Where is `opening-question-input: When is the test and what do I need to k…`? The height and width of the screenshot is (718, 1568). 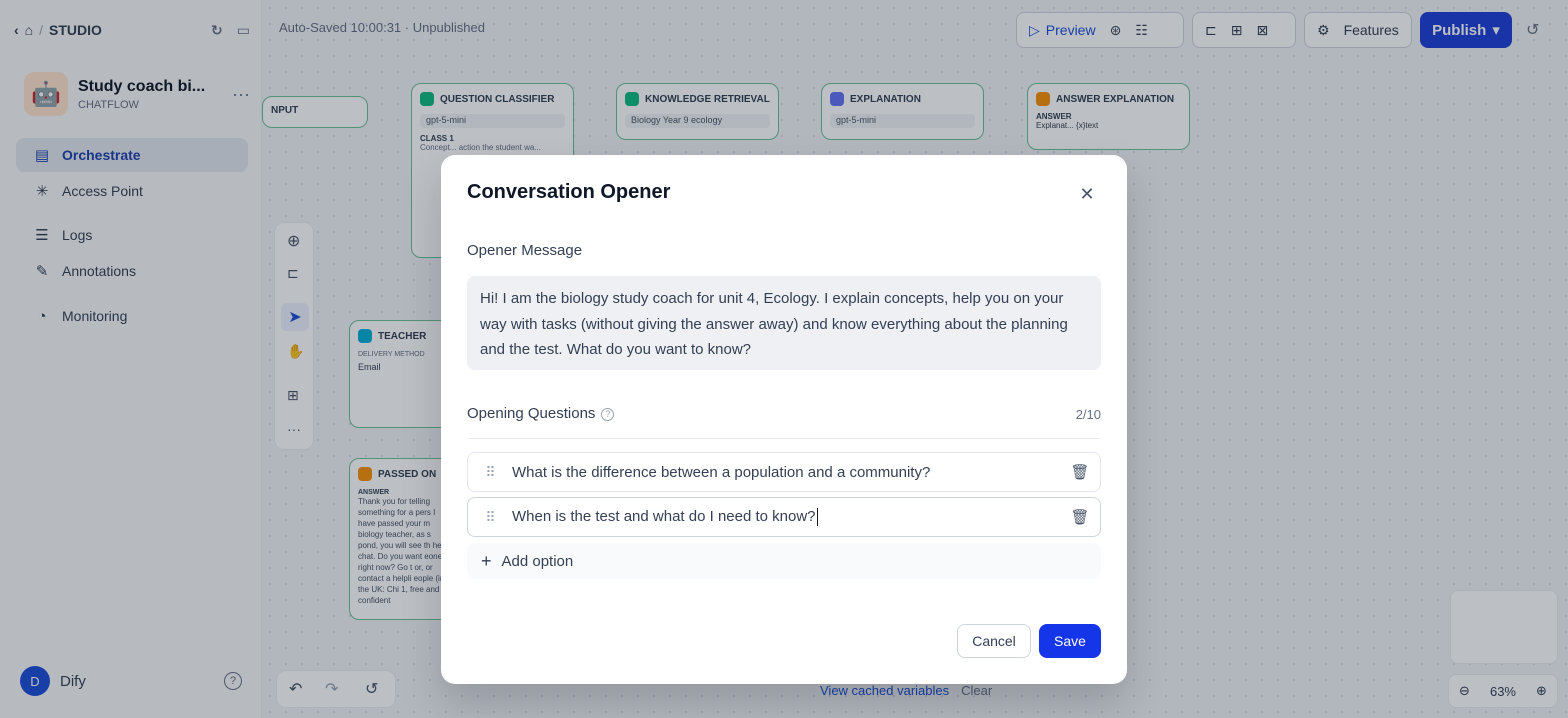
opening-question-input: When is the test and what do I need to k… is located at coordinates (786, 517).